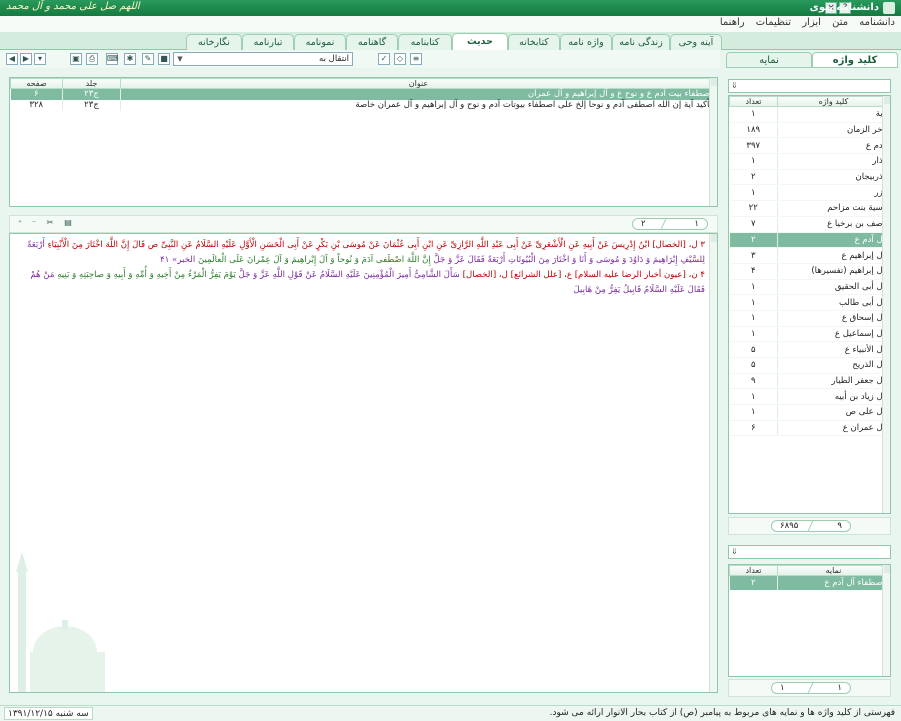 The image size is (901, 721). What do you see at coordinates (773, 22) in the screenshot?
I see `menu-settings: تنظیمات` at bounding box center [773, 22].